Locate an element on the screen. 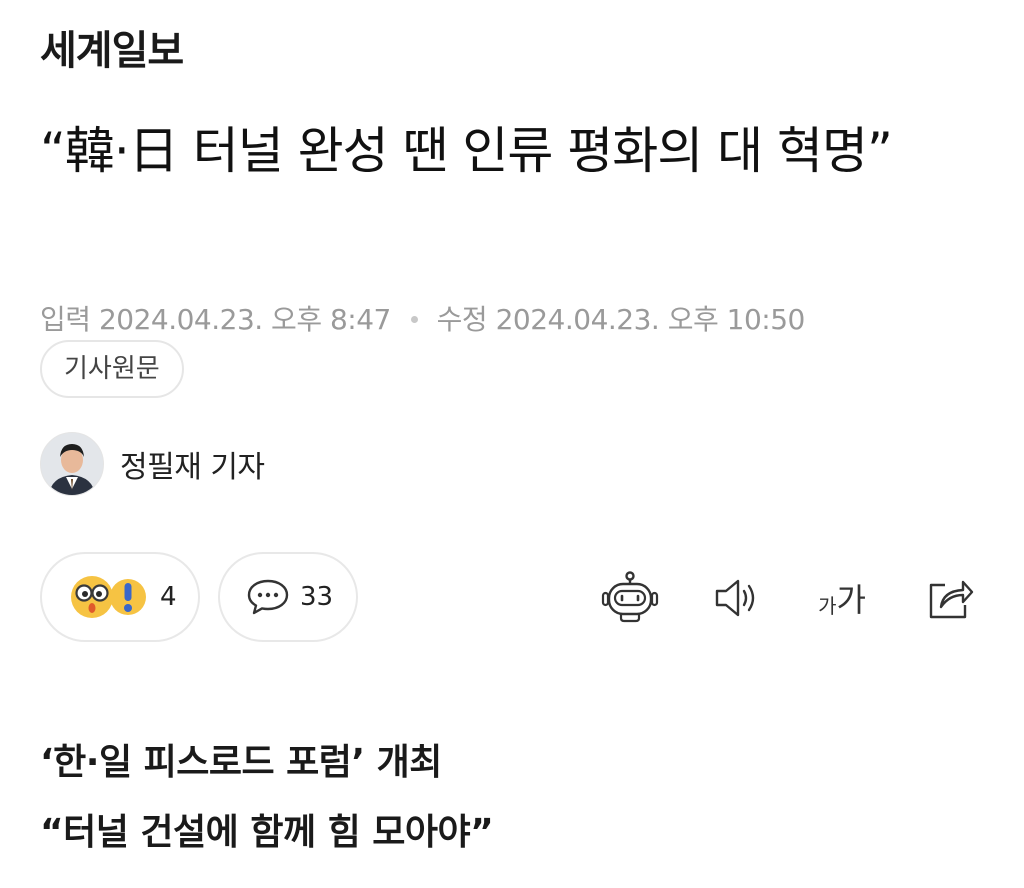 The height and width of the screenshot is (888, 1024). share-icon is located at coordinates (951, 599).